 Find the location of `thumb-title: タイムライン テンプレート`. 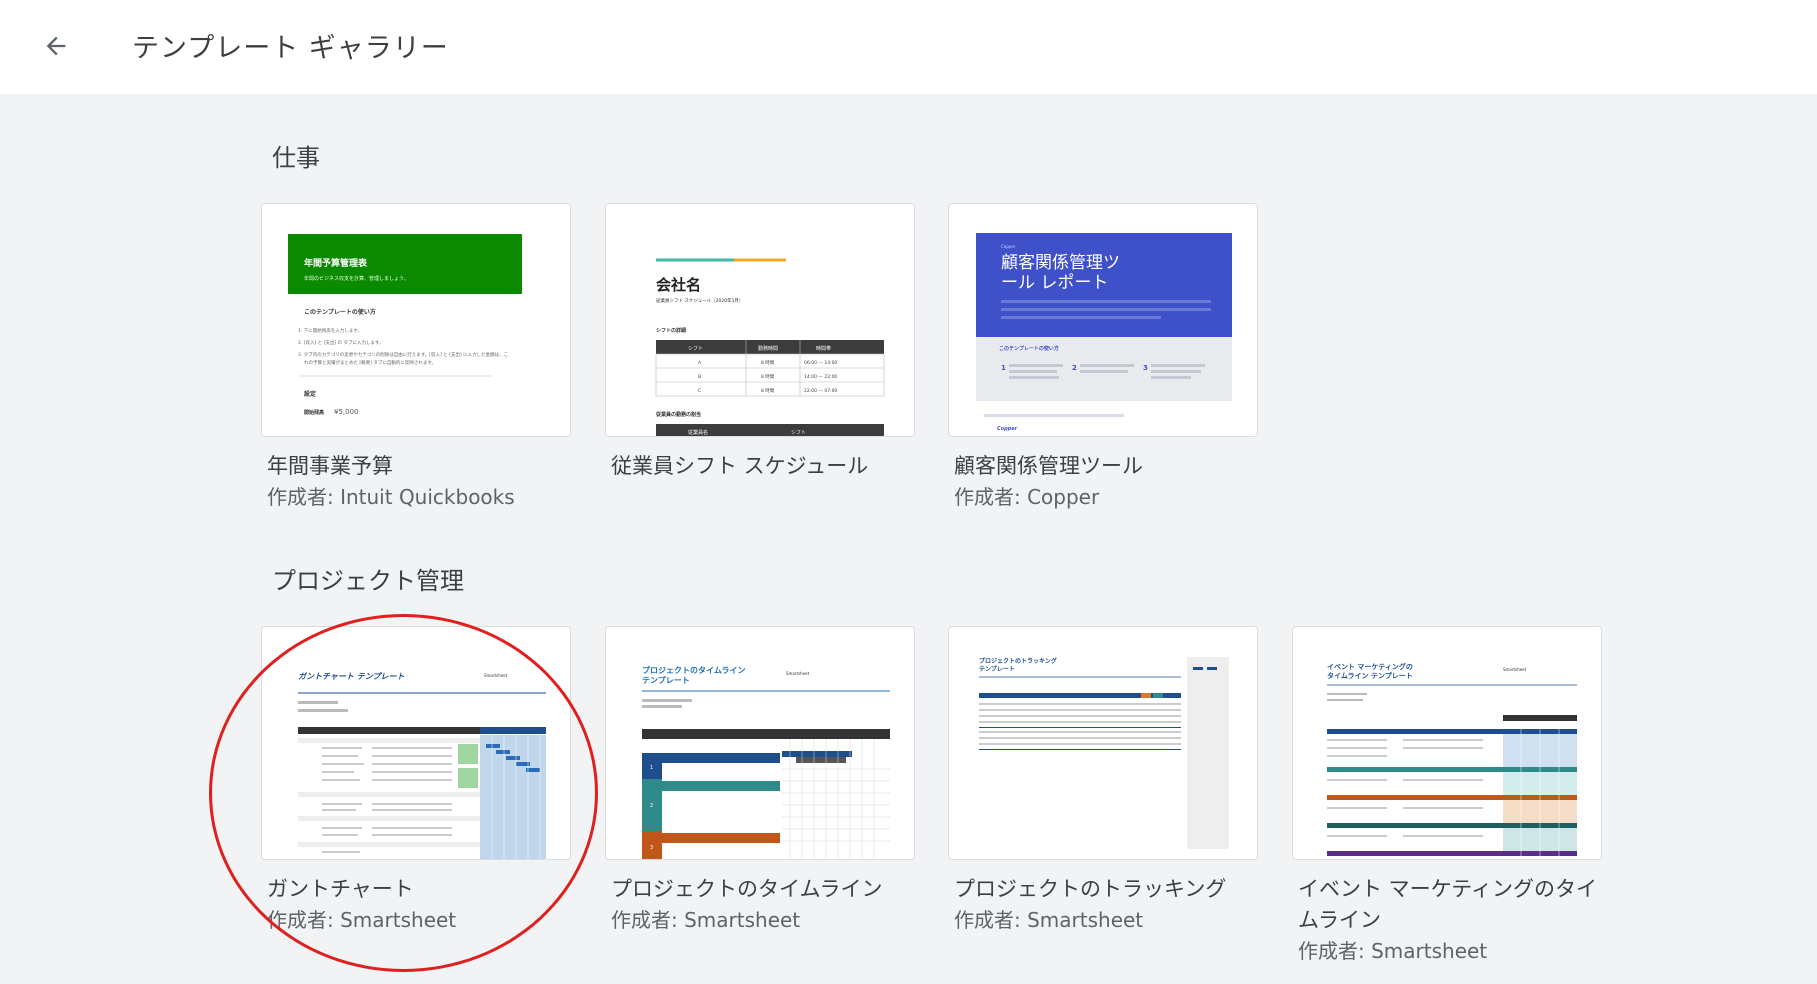

thumb-title: タイムライン テンプレート is located at coordinates (1370, 675).